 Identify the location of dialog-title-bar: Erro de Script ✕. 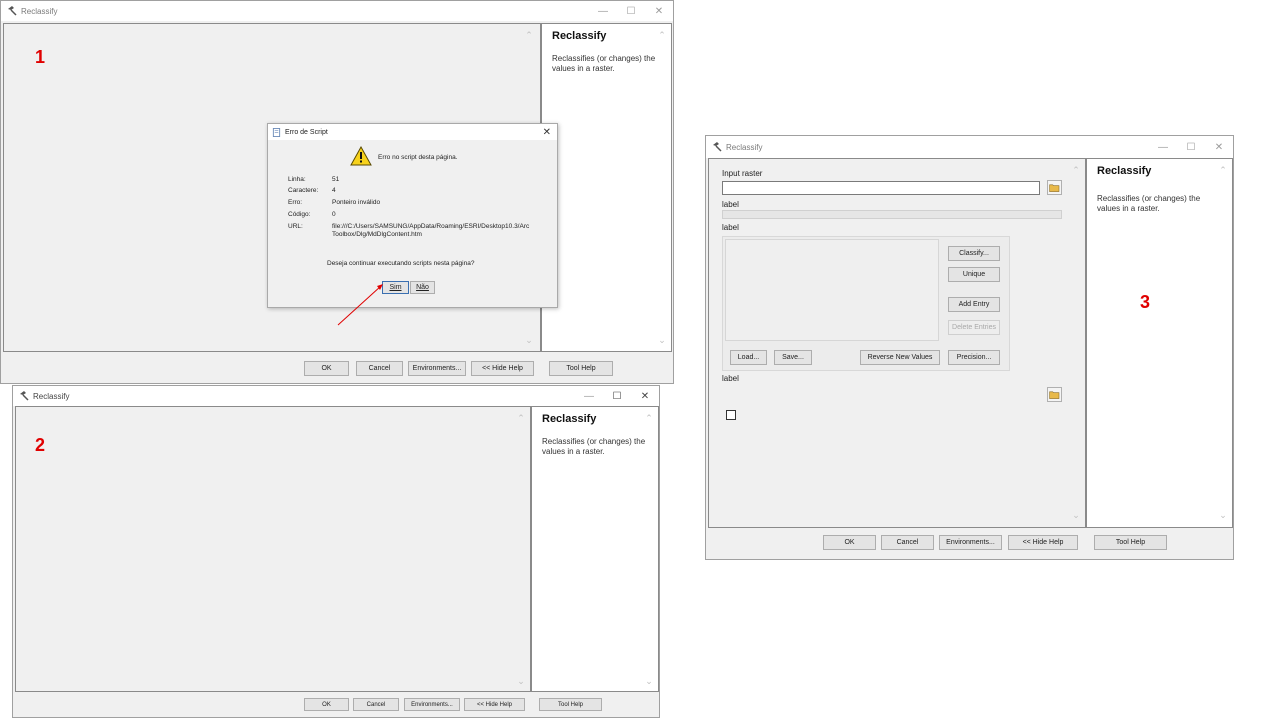
(412, 132).